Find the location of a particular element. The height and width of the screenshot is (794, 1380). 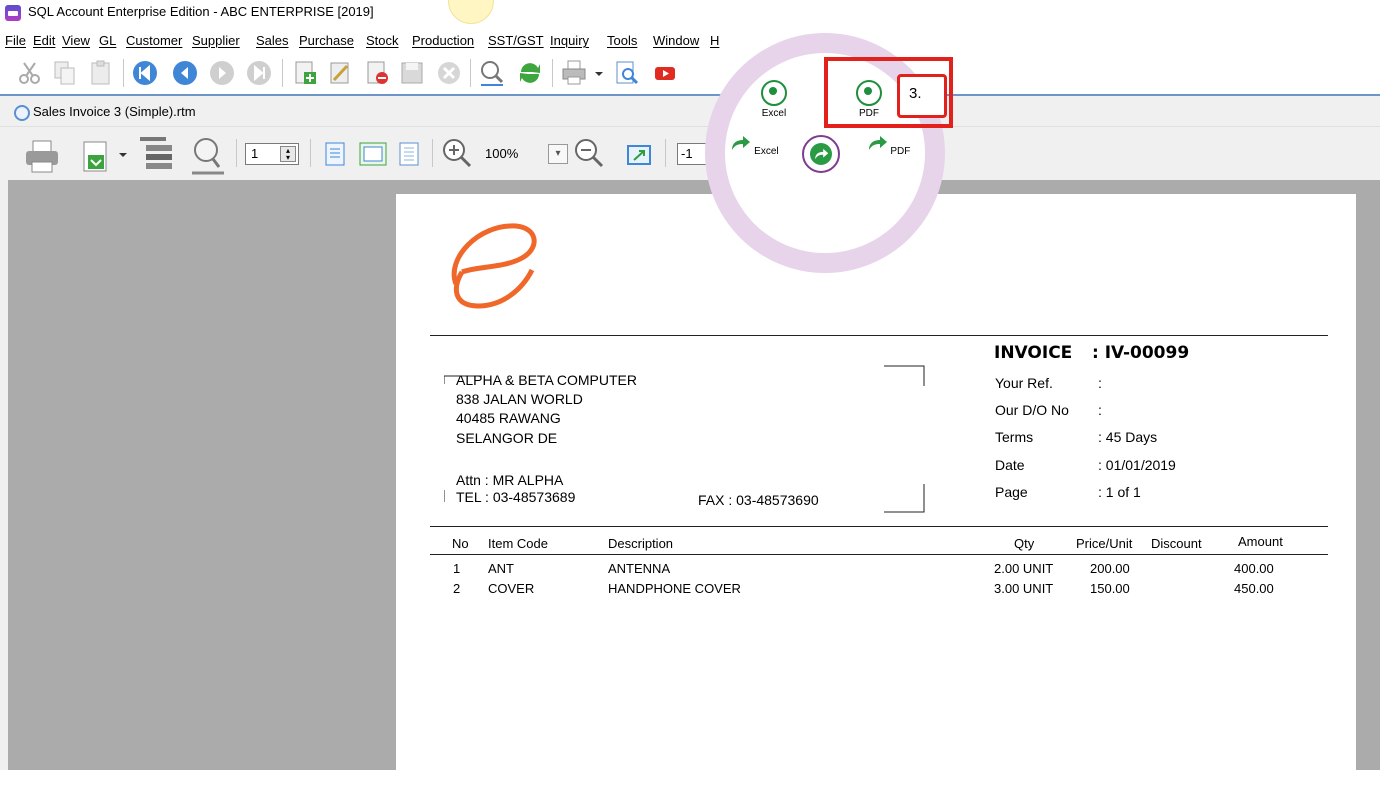

menu-window: Window is located at coordinates (676, 40).